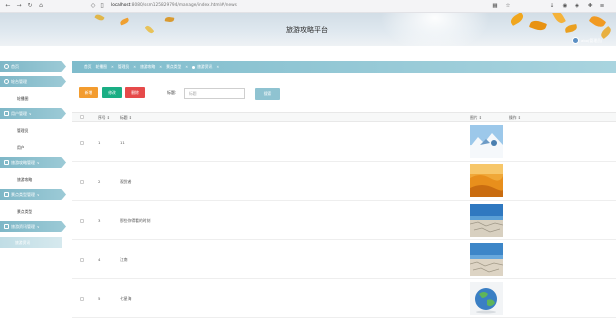 The width and height of the screenshot is (616, 322). I want to click on star-icon: ☆, so click(508, 6).